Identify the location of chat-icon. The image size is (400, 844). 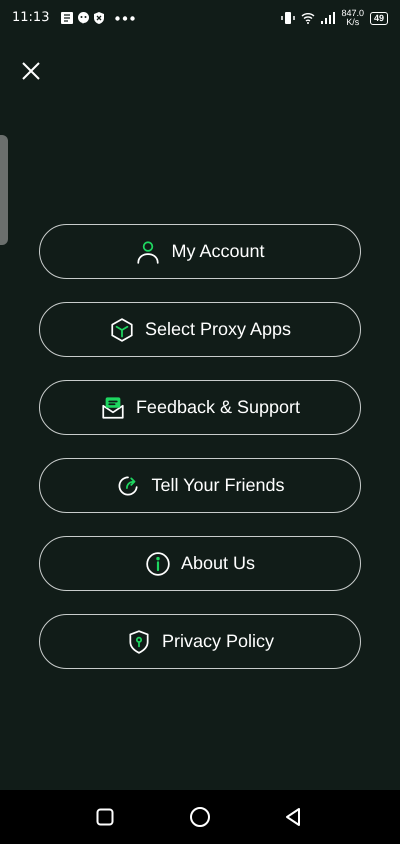
(84, 18).